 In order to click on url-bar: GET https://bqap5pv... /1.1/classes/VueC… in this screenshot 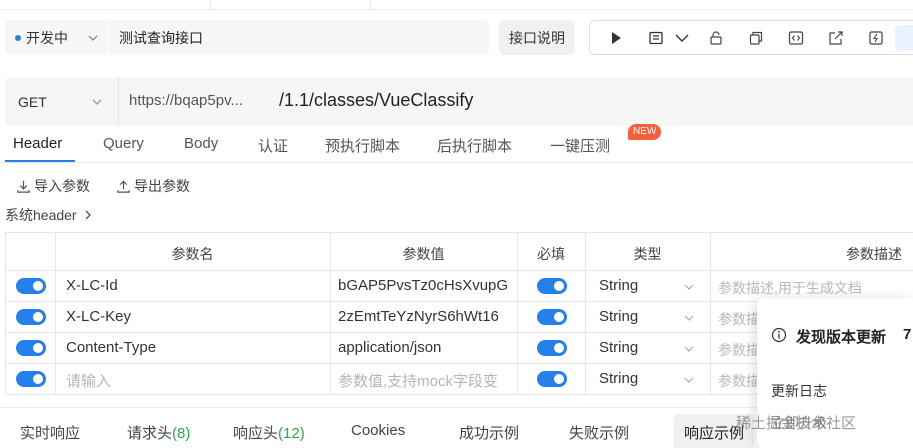, I will do `click(459, 101)`.